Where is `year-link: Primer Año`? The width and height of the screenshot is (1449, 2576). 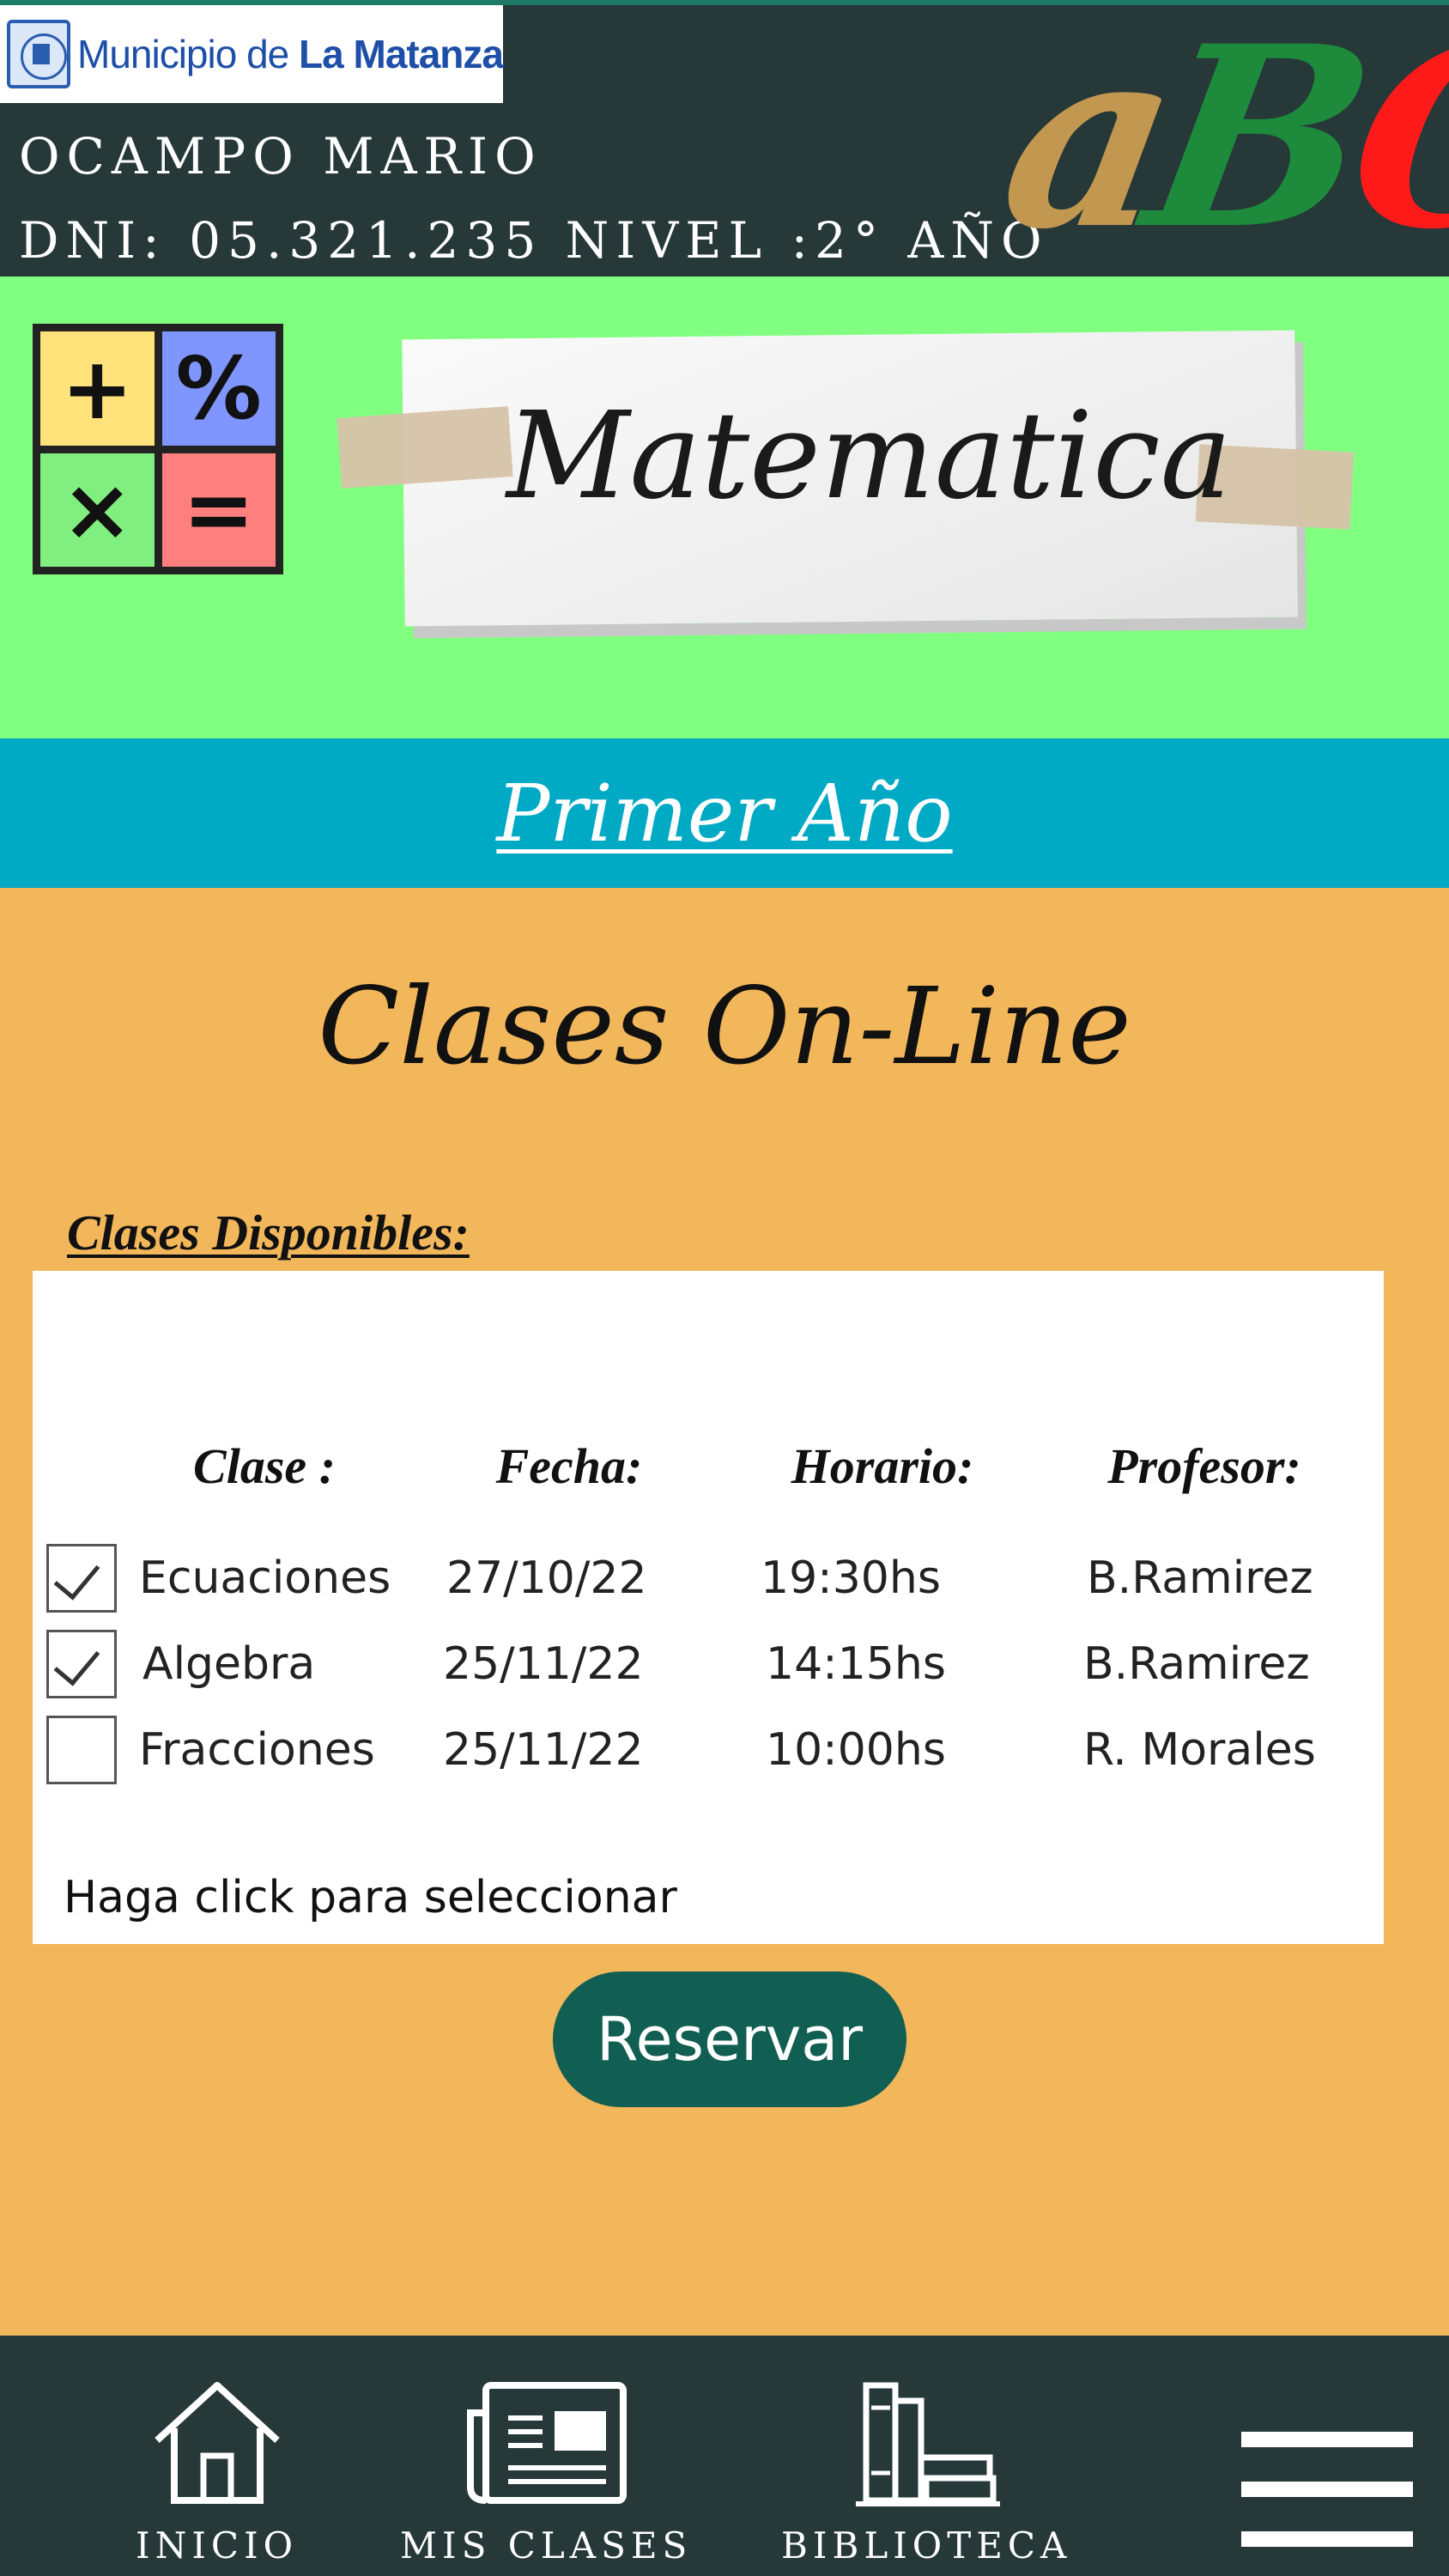 year-link: Primer Año is located at coordinates (724, 814).